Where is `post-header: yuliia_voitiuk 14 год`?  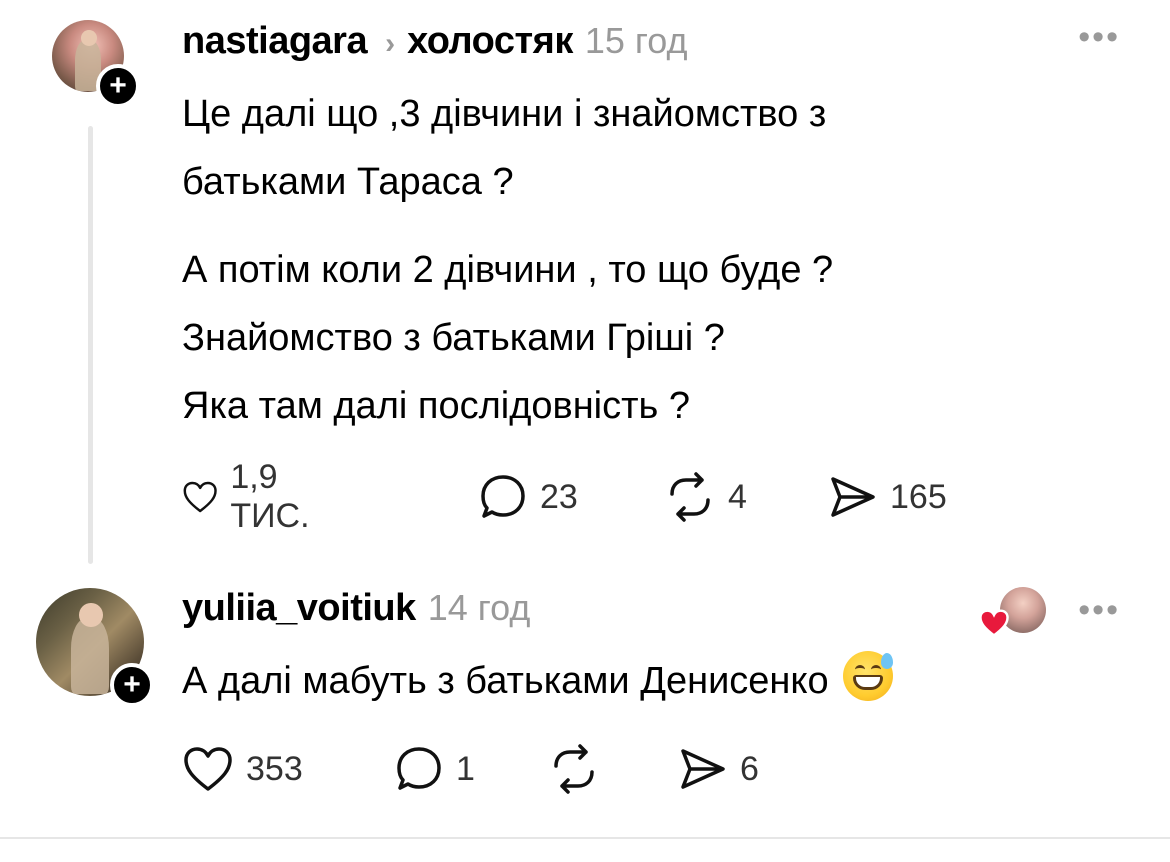 post-header: yuliia_voitiuk 14 год is located at coordinates (356, 608).